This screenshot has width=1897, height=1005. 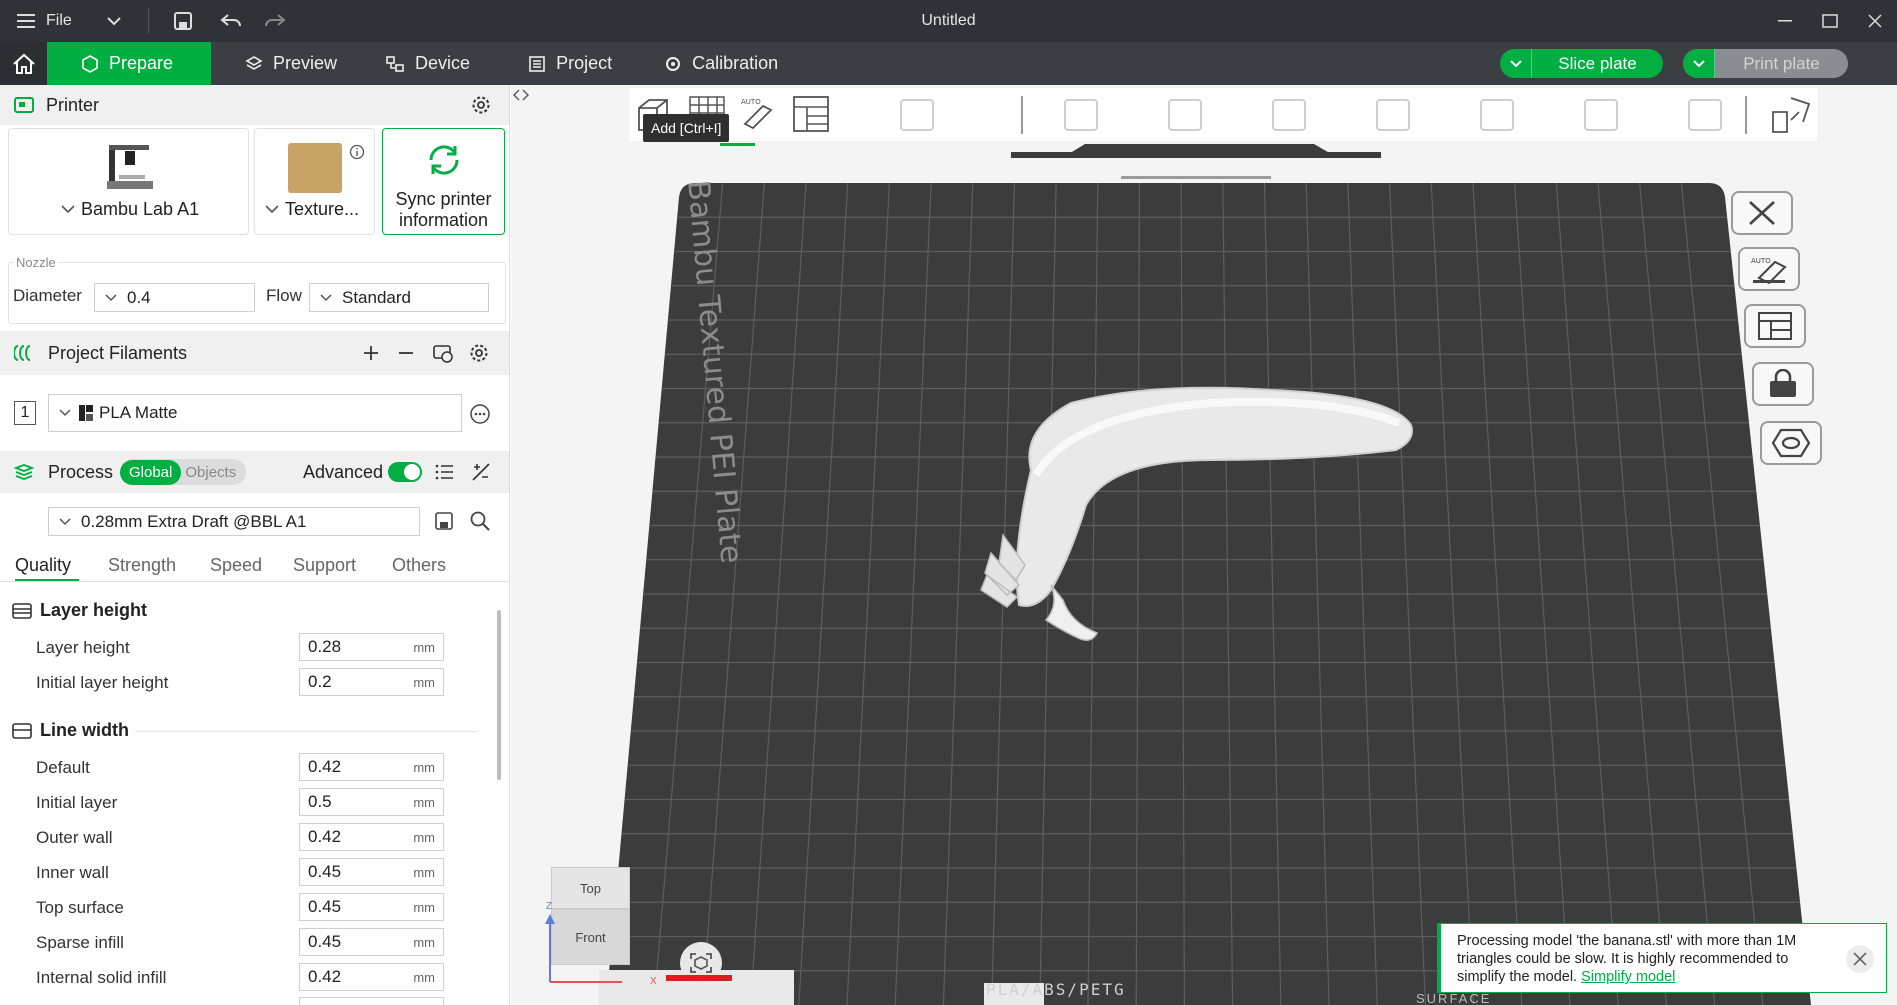 What do you see at coordinates (444, 160) in the screenshot?
I see `sync-icon` at bounding box center [444, 160].